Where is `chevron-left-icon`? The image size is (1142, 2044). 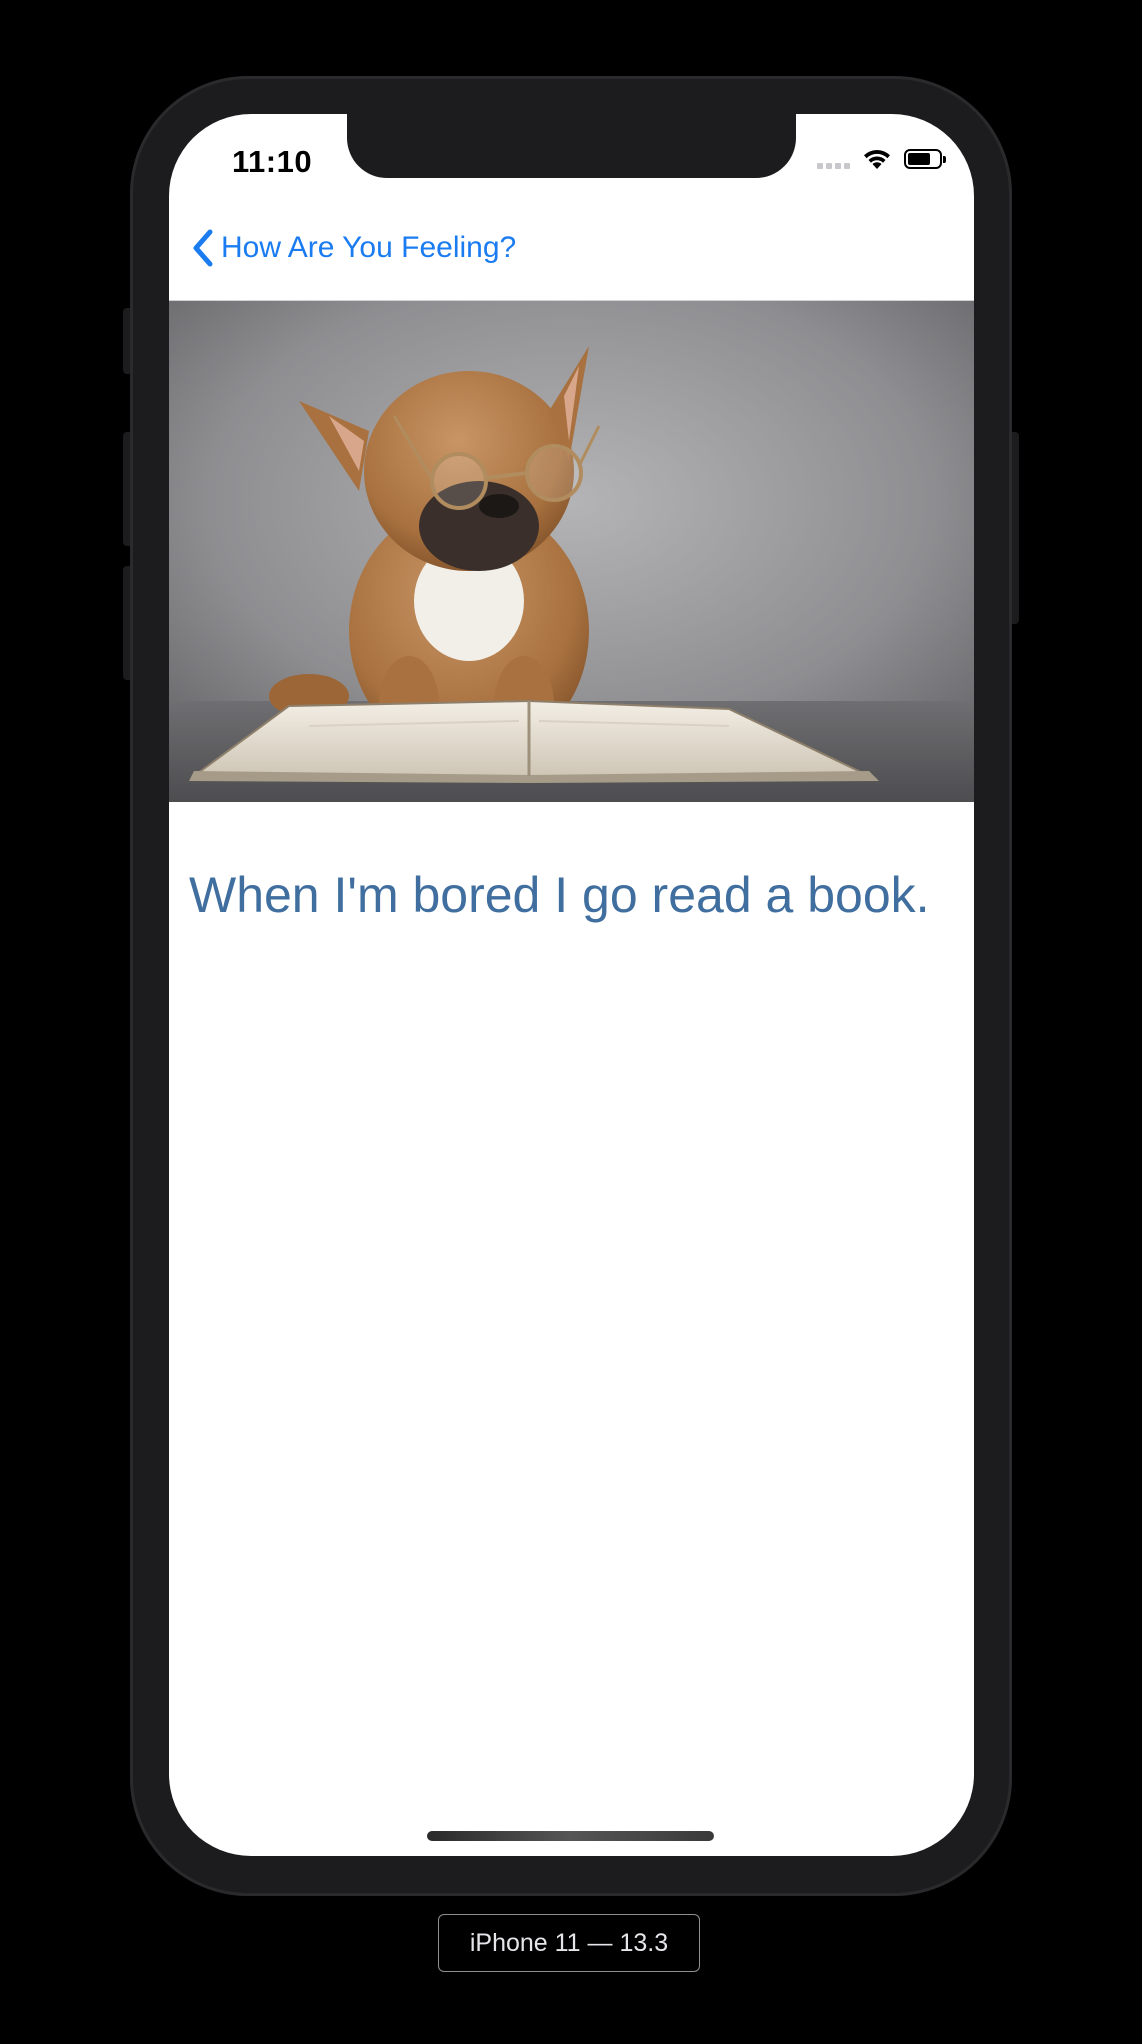
chevron-left-icon is located at coordinates (203, 248).